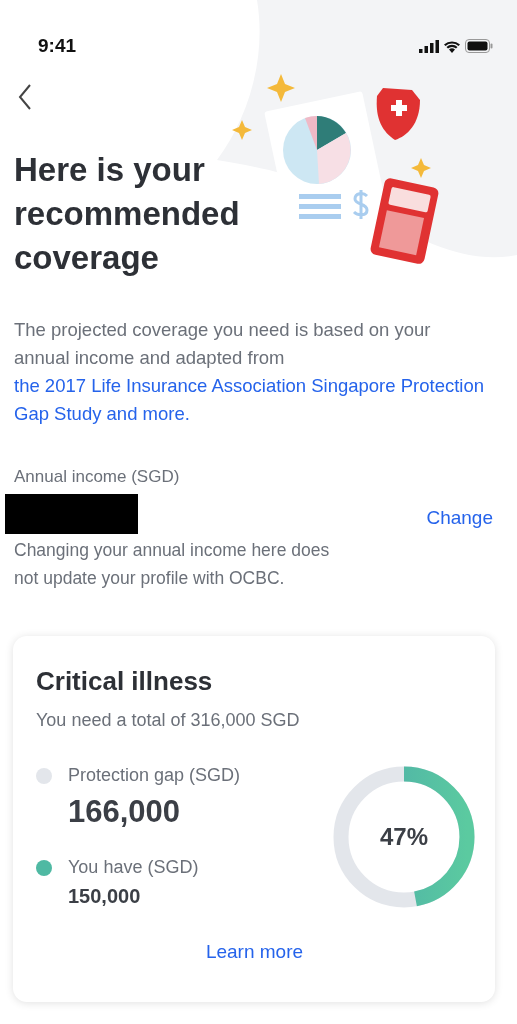 The height and width of the screenshot is (1024, 517). I want to click on legend-value: 150,000, so click(105, 896).